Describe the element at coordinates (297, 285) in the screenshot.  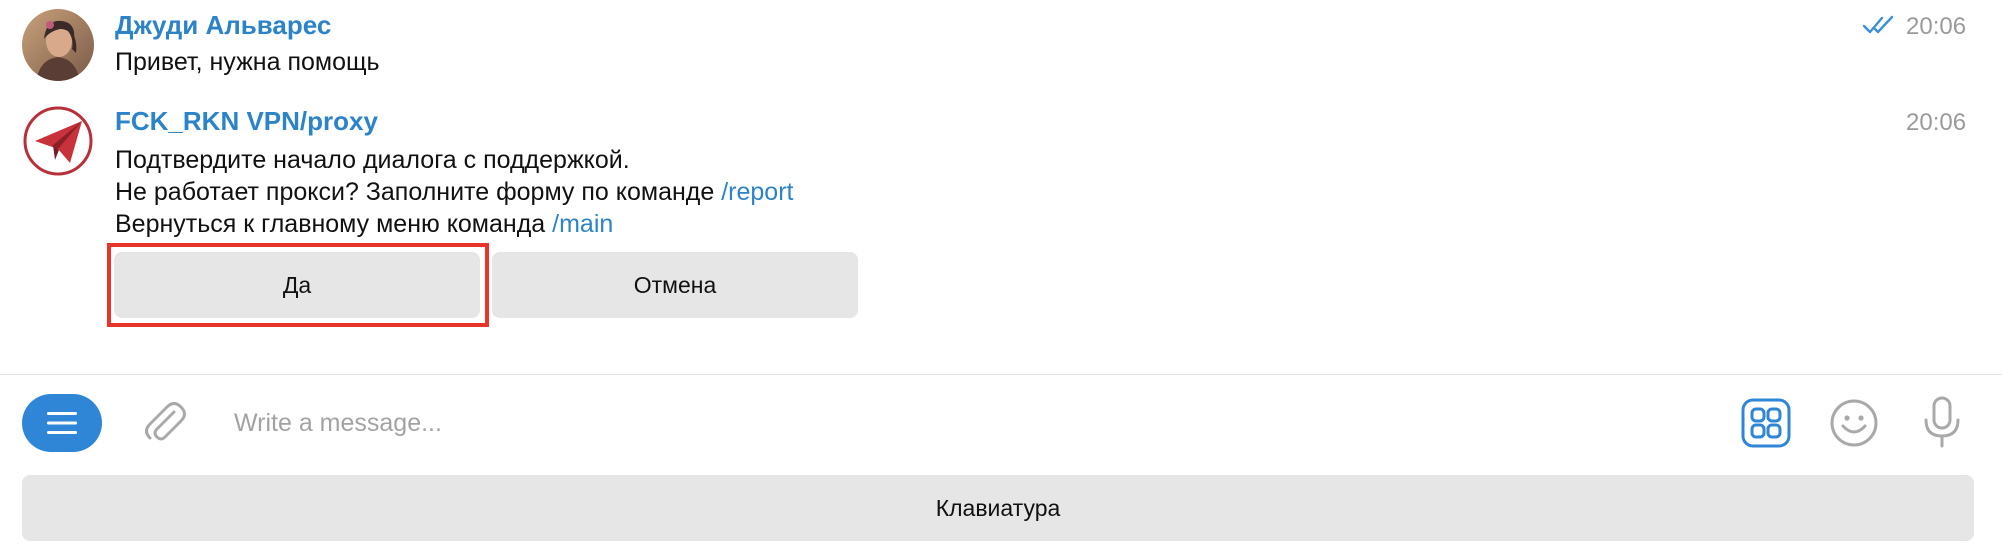
I see `inline-button-yes: Да` at that location.